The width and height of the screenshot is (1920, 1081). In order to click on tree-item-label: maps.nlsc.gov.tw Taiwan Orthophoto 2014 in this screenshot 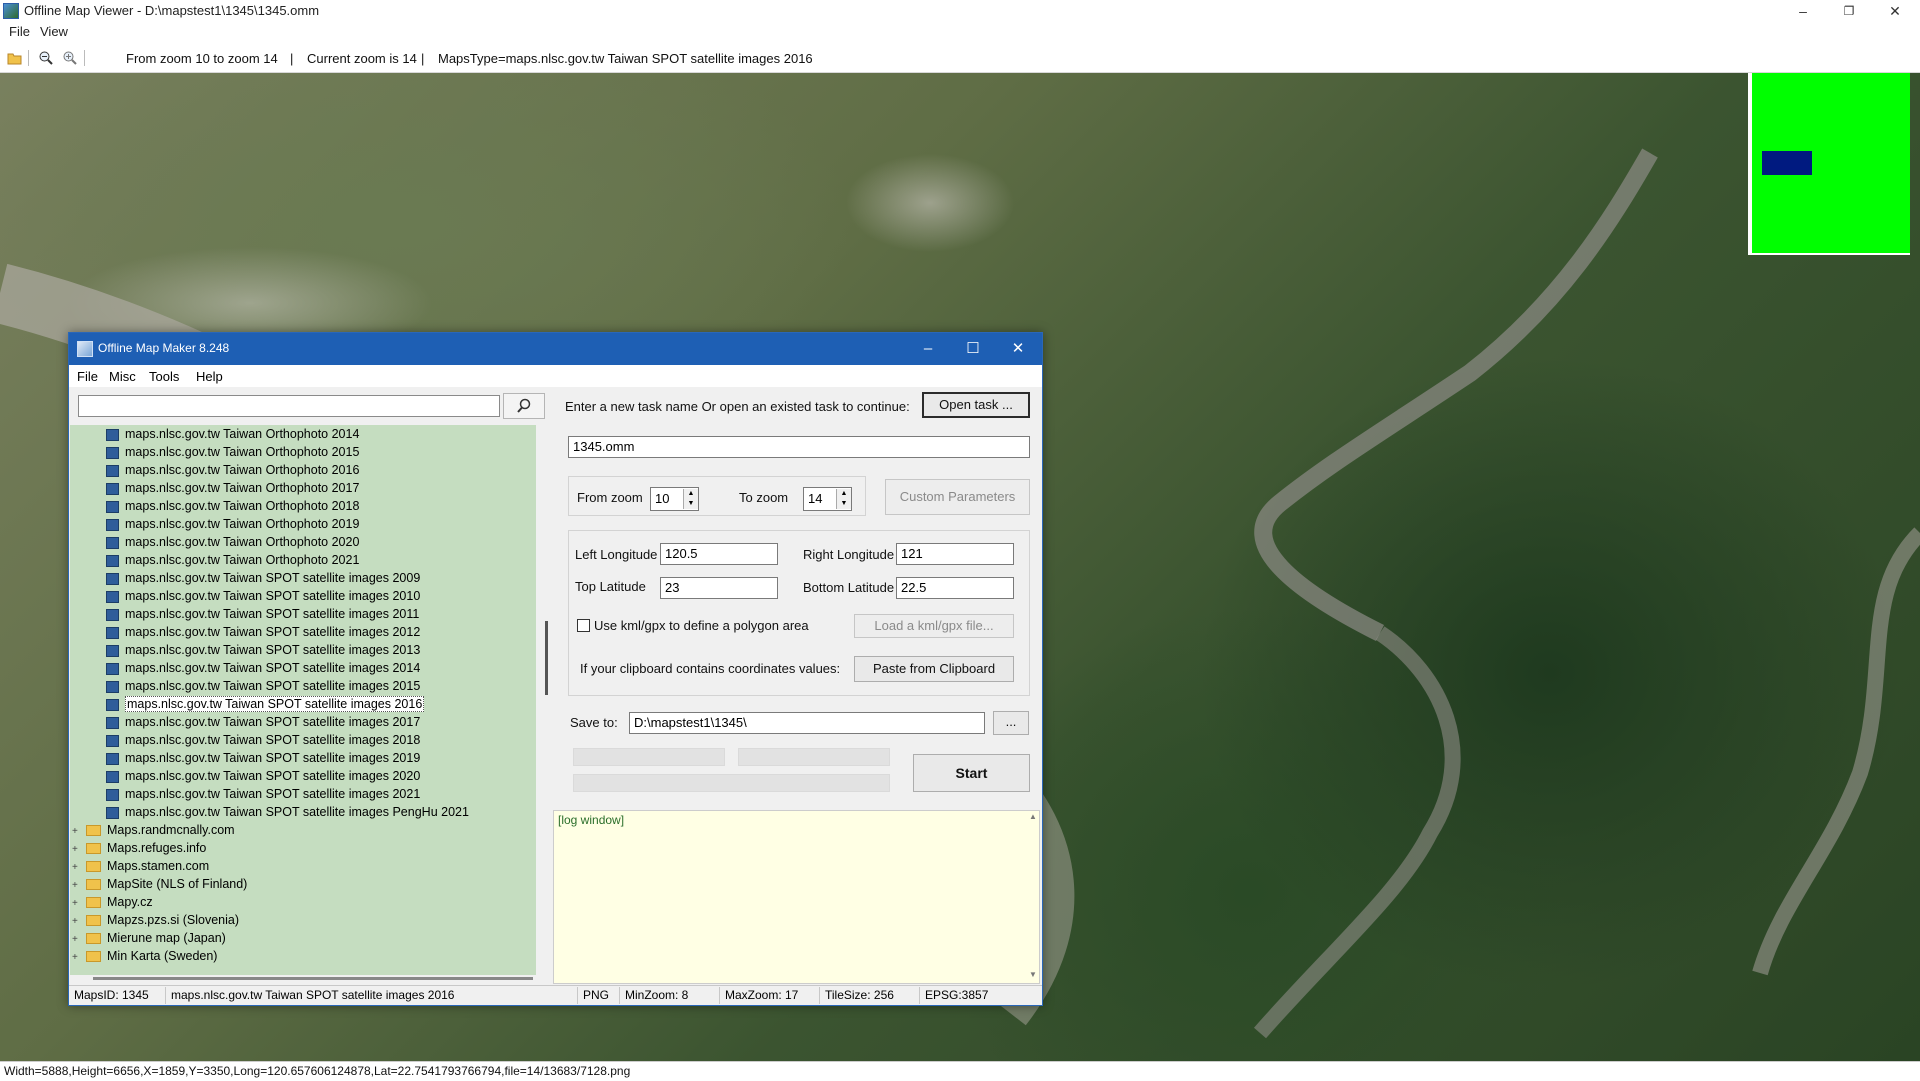, I will do `click(242, 434)`.